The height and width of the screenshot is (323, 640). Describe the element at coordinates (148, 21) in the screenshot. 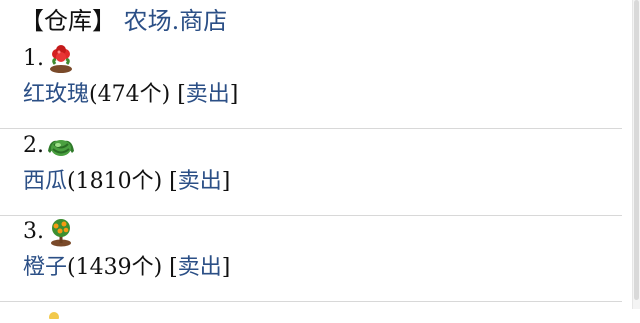

I see `farm-link: 农场` at that location.